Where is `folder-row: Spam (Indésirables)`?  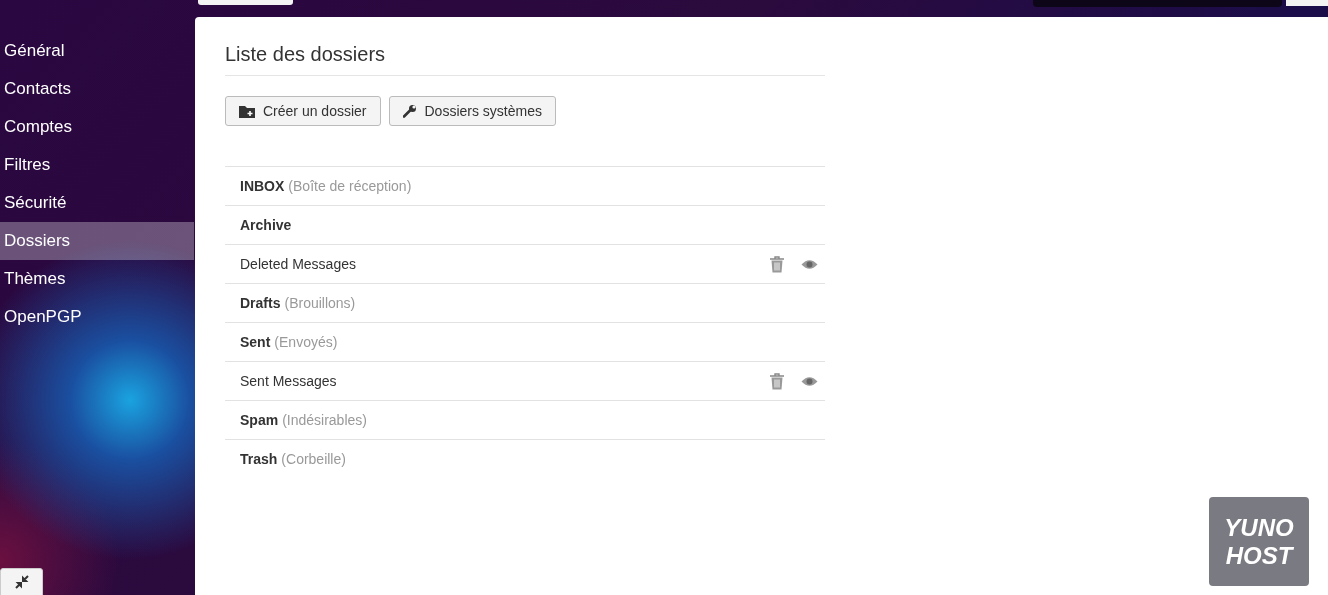
folder-row: Spam (Indésirables) is located at coordinates (525, 420).